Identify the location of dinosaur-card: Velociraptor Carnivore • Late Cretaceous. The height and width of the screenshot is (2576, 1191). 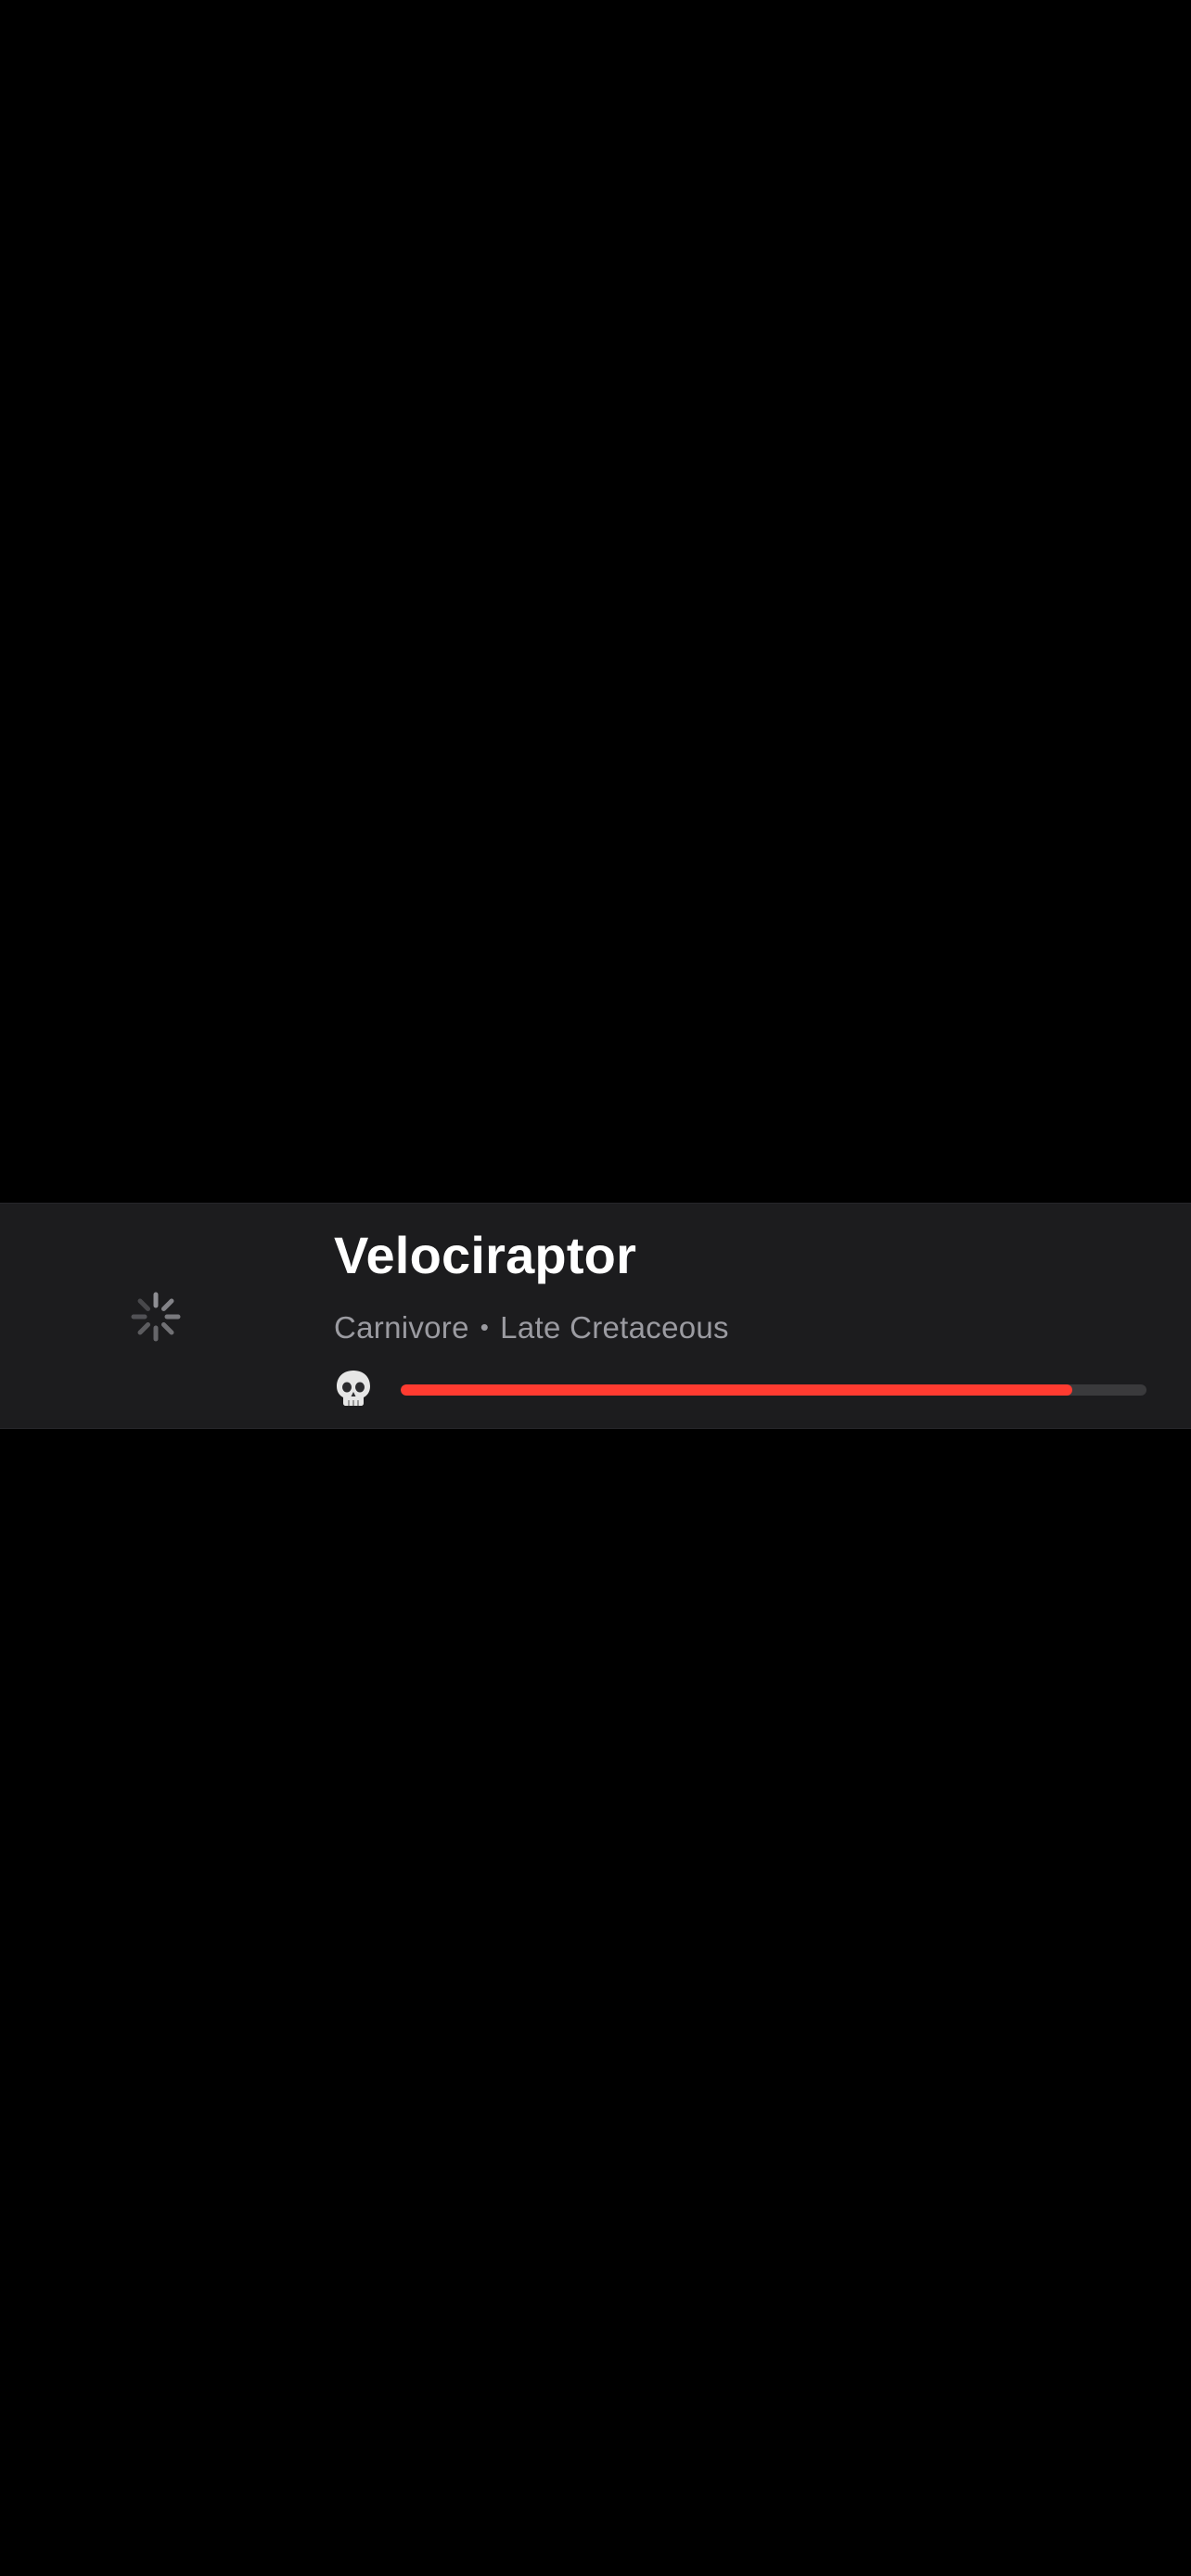
(595, 1316).